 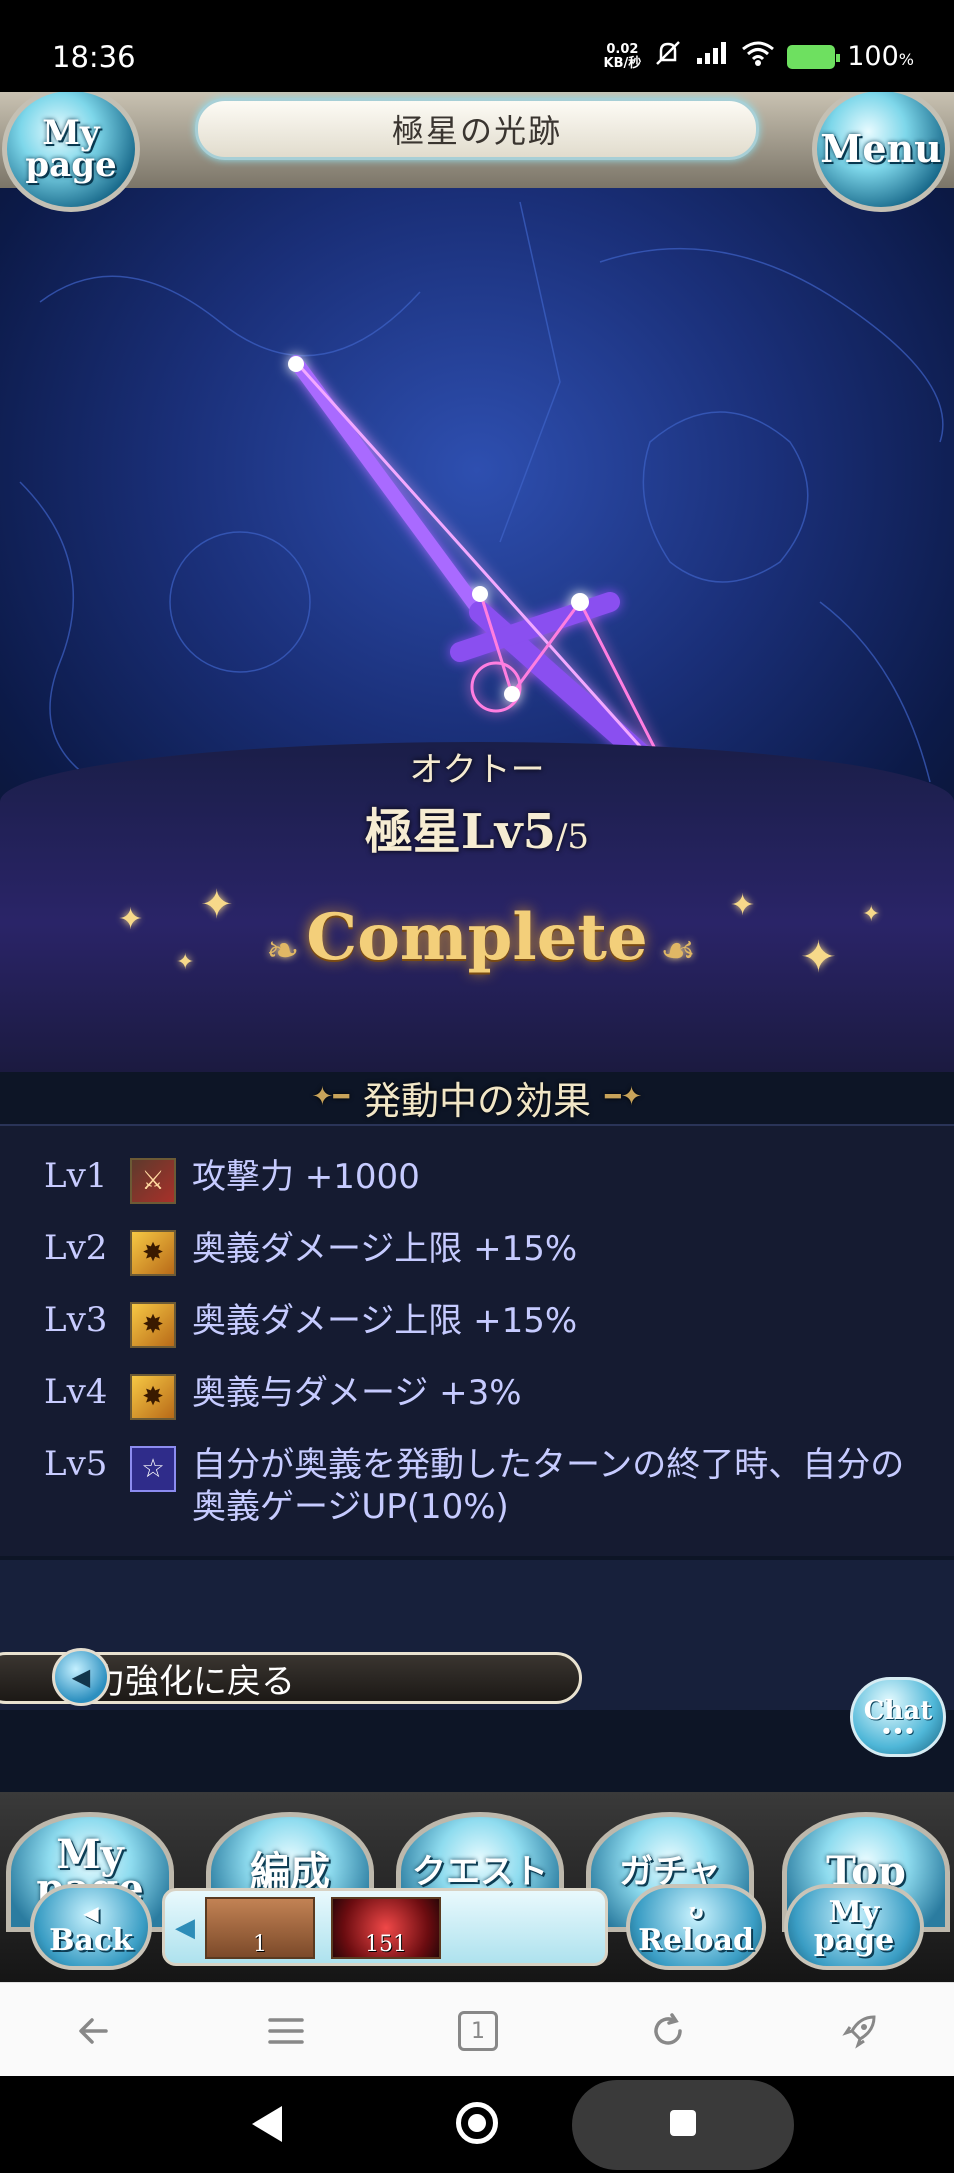 I want to click on status-icons: 0.02 KB/秒 100%, so click(x=759, y=56).